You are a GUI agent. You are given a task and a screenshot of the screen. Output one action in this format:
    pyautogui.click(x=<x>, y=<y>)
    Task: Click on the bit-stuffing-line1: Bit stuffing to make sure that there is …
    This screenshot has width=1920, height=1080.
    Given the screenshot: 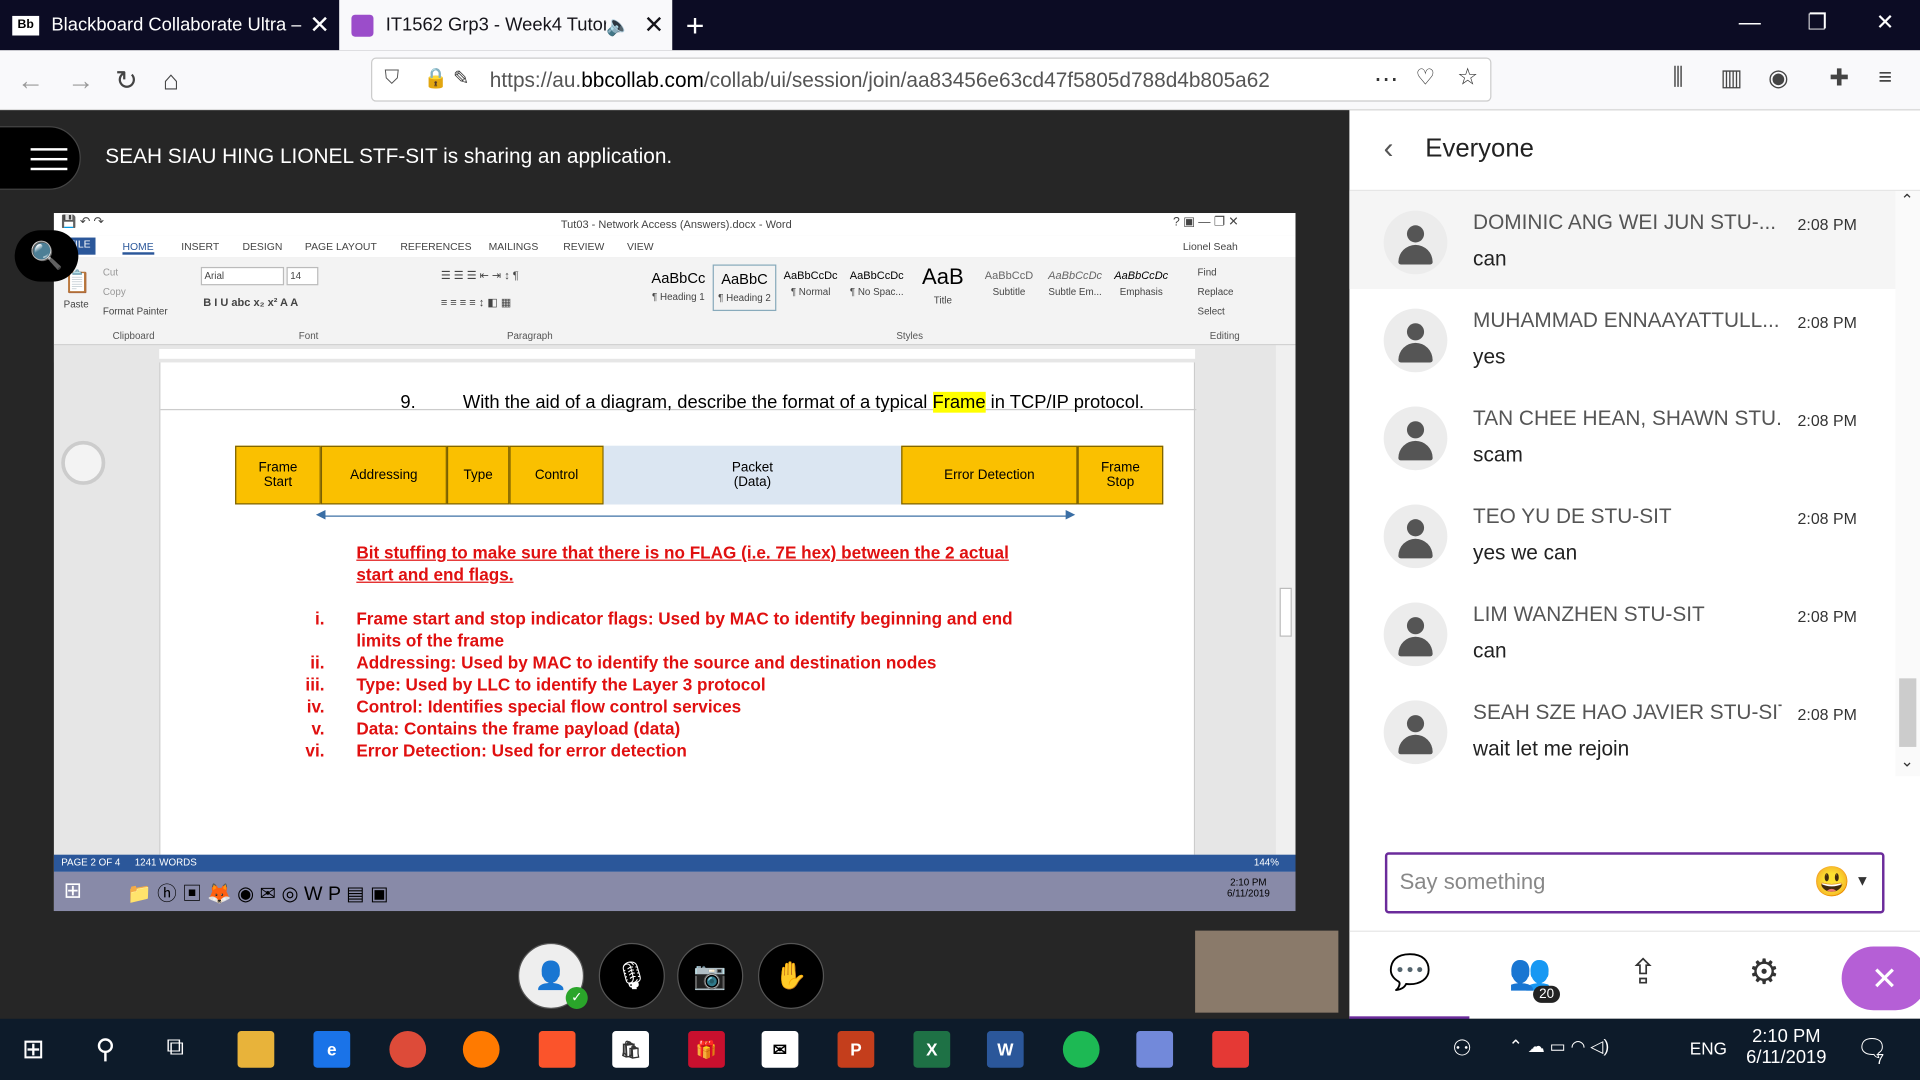 What is the action you would take?
    pyautogui.click(x=682, y=552)
    